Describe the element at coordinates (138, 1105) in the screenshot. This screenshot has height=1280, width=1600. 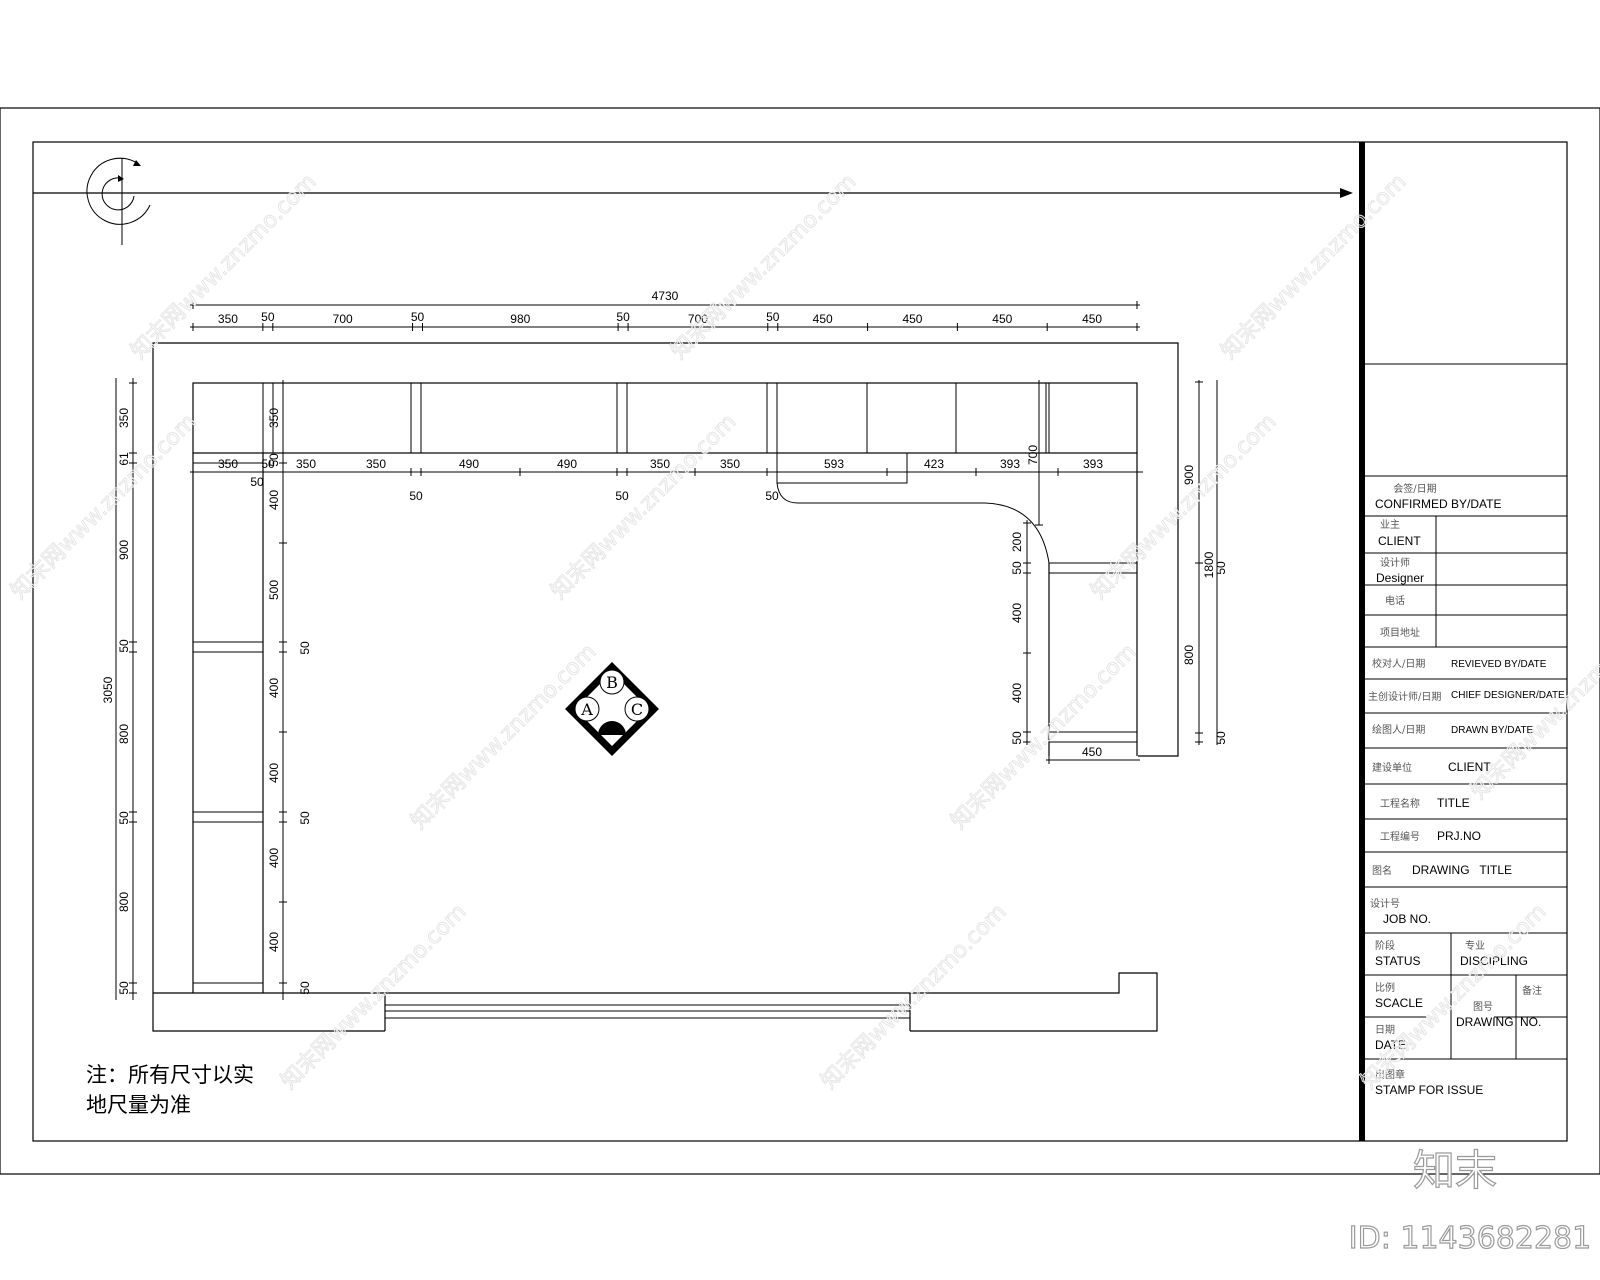
I see `note-line-2: 地尺量为准` at that location.